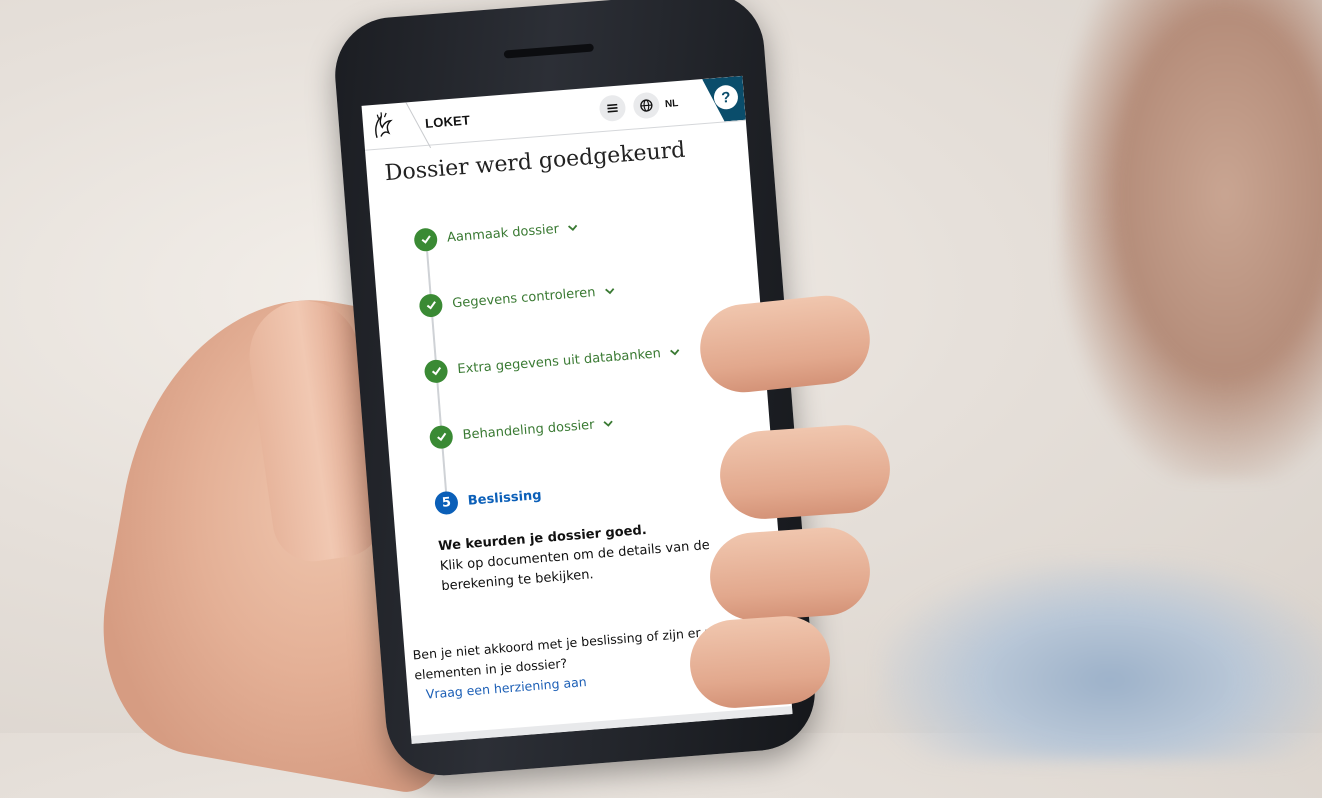 Image resolution: width=1322 pixels, height=798 pixels. What do you see at coordinates (760, 662) in the screenshot?
I see `hand-little-finger` at bounding box center [760, 662].